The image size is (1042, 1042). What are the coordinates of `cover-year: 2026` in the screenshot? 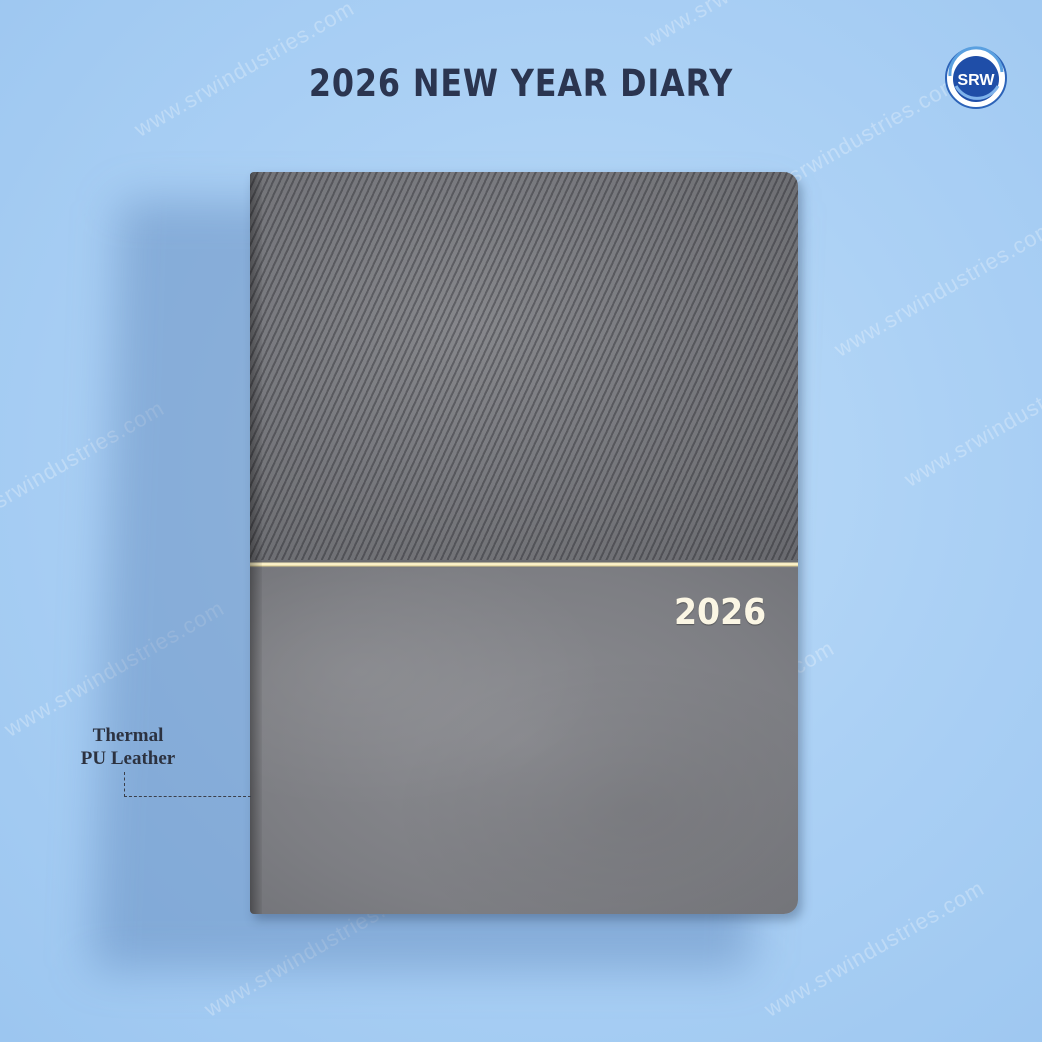 It's located at (720, 612).